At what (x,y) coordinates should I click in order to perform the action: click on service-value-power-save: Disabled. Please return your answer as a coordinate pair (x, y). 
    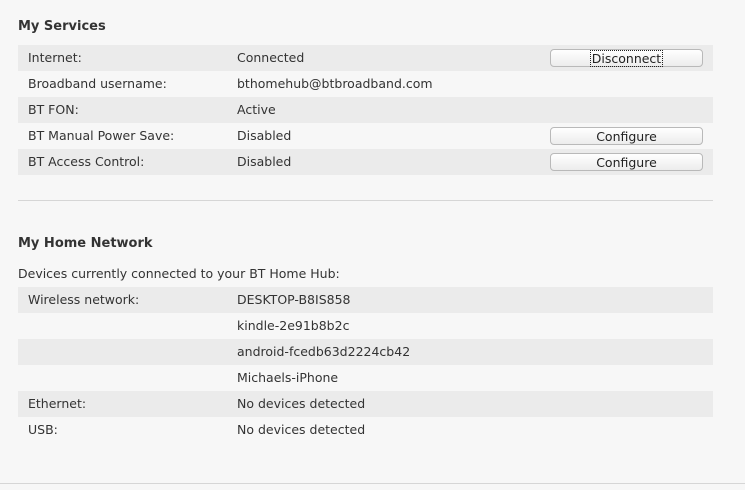
    Looking at the image, I should click on (264, 135).